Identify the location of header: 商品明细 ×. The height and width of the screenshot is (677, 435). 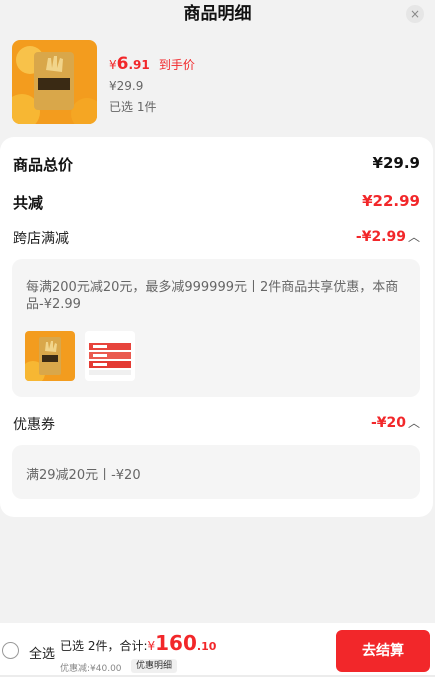
(217, 15).